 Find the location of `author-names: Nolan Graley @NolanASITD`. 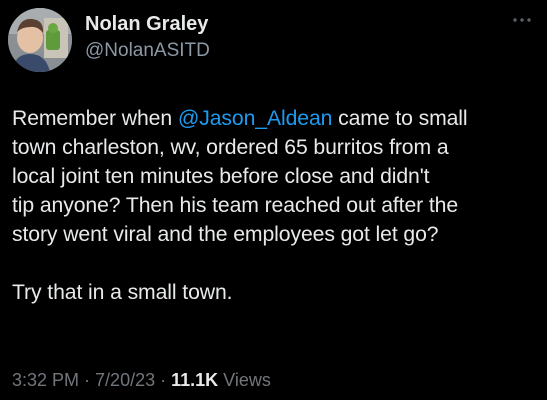

author-names: Nolan Graley @NolanASITD is located at coordinates (147, 38).